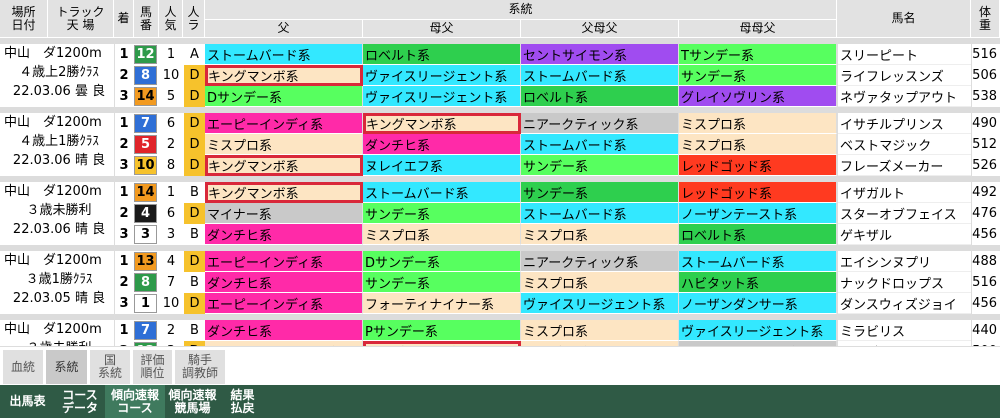  Describe the element at coordinates (904, 234) in the screenshot. I see `horse-name-link: ゲキザル` at that location.